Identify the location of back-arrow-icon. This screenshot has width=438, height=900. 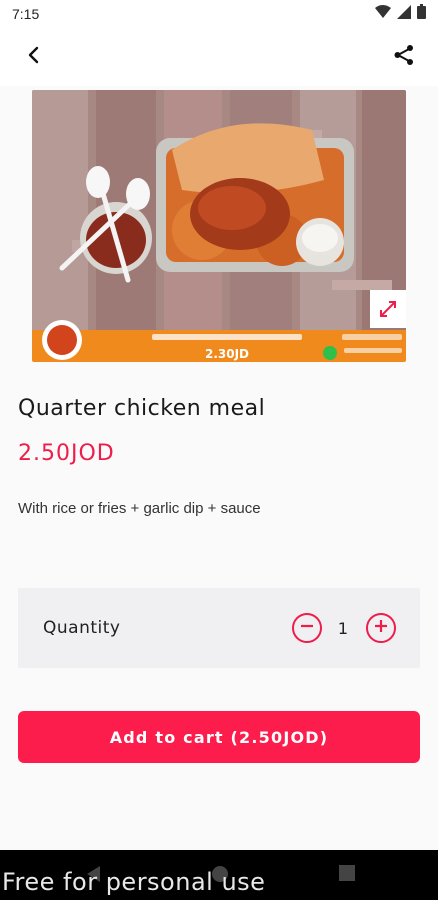
(34, 57).